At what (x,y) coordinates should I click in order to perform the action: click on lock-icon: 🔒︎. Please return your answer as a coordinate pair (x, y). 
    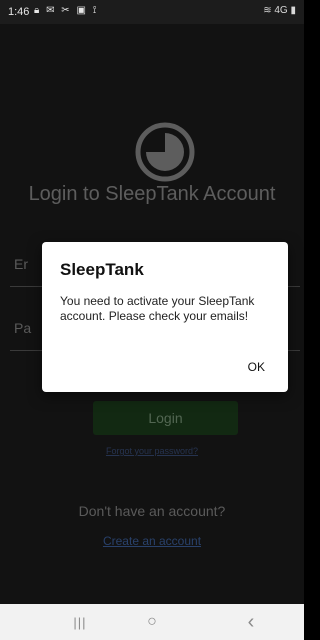
    Looking at the image, I should click on (38, 10).